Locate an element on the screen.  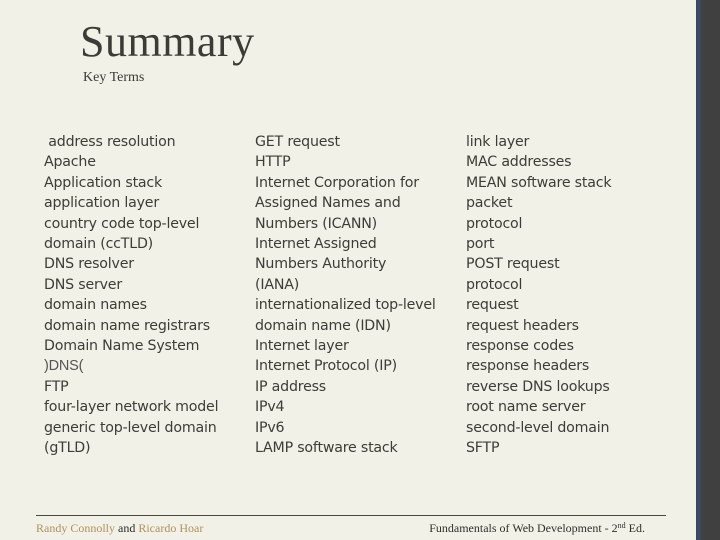
key-term: response headers is located at coordinates (528, 366).